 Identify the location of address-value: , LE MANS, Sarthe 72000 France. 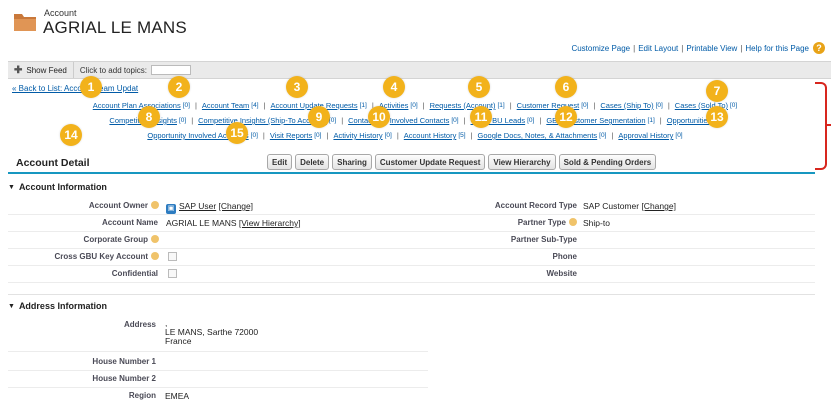
(211, 332).